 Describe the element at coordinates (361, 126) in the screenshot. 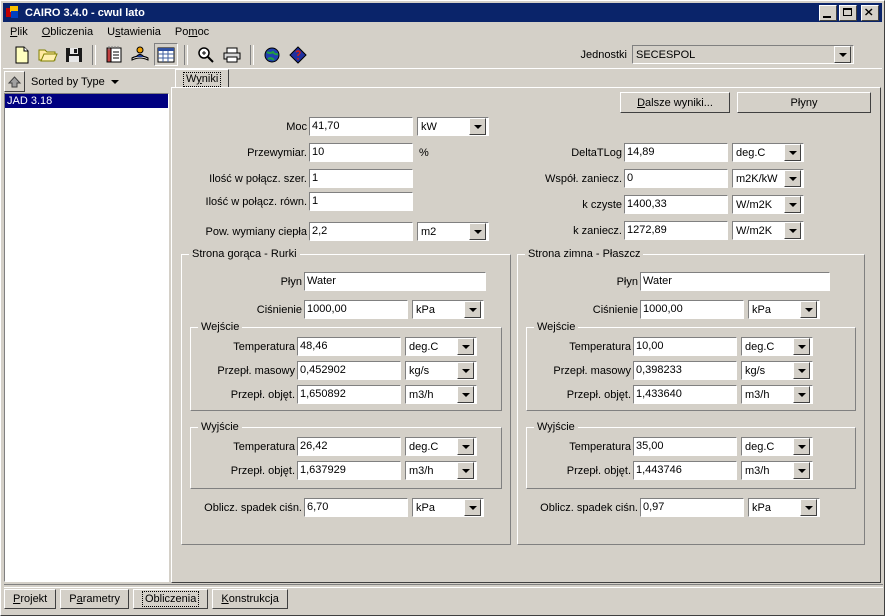

I see `moc-field: 41,70` at that location.